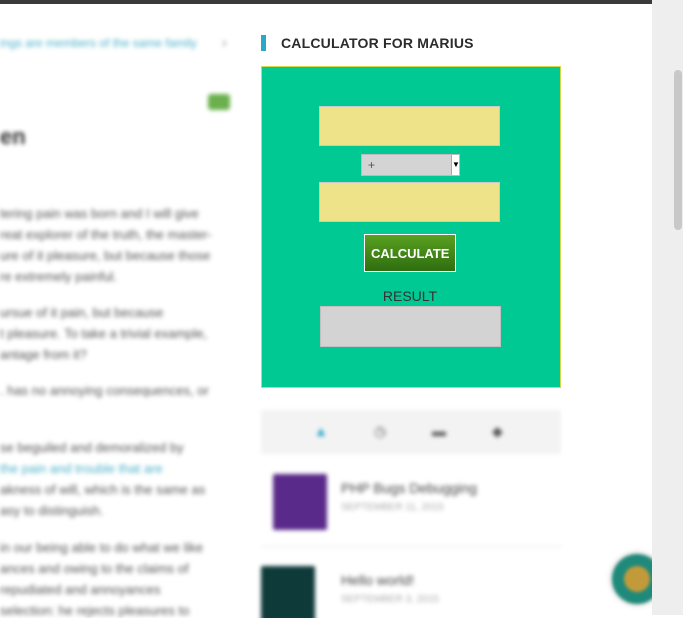  I want to click on breadcrumb-link: ings are members of the same family, so click(98, 43).